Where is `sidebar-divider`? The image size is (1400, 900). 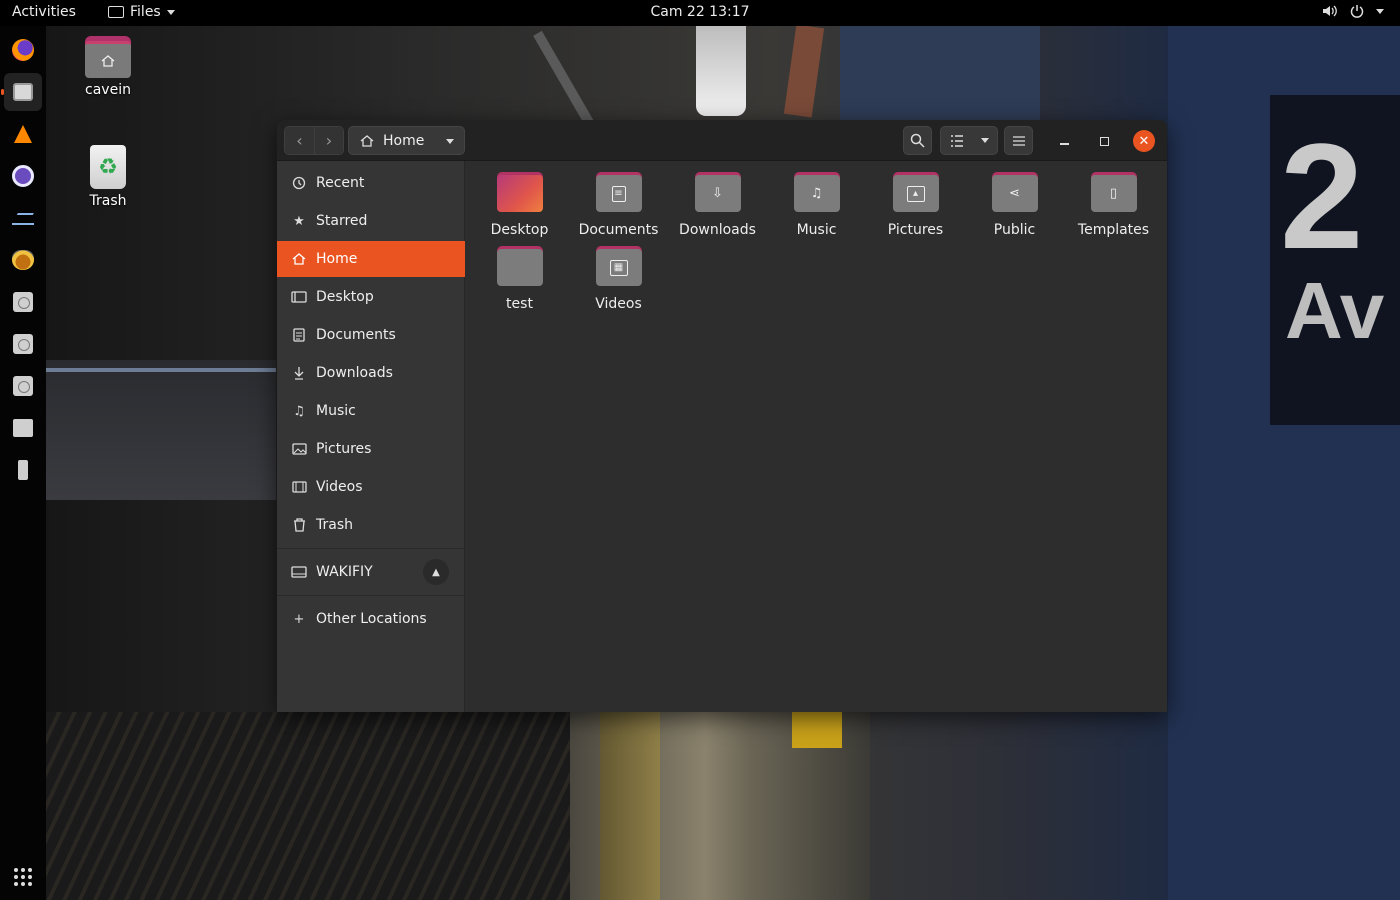 sidebar-divider is located at coordinates (371, 595).